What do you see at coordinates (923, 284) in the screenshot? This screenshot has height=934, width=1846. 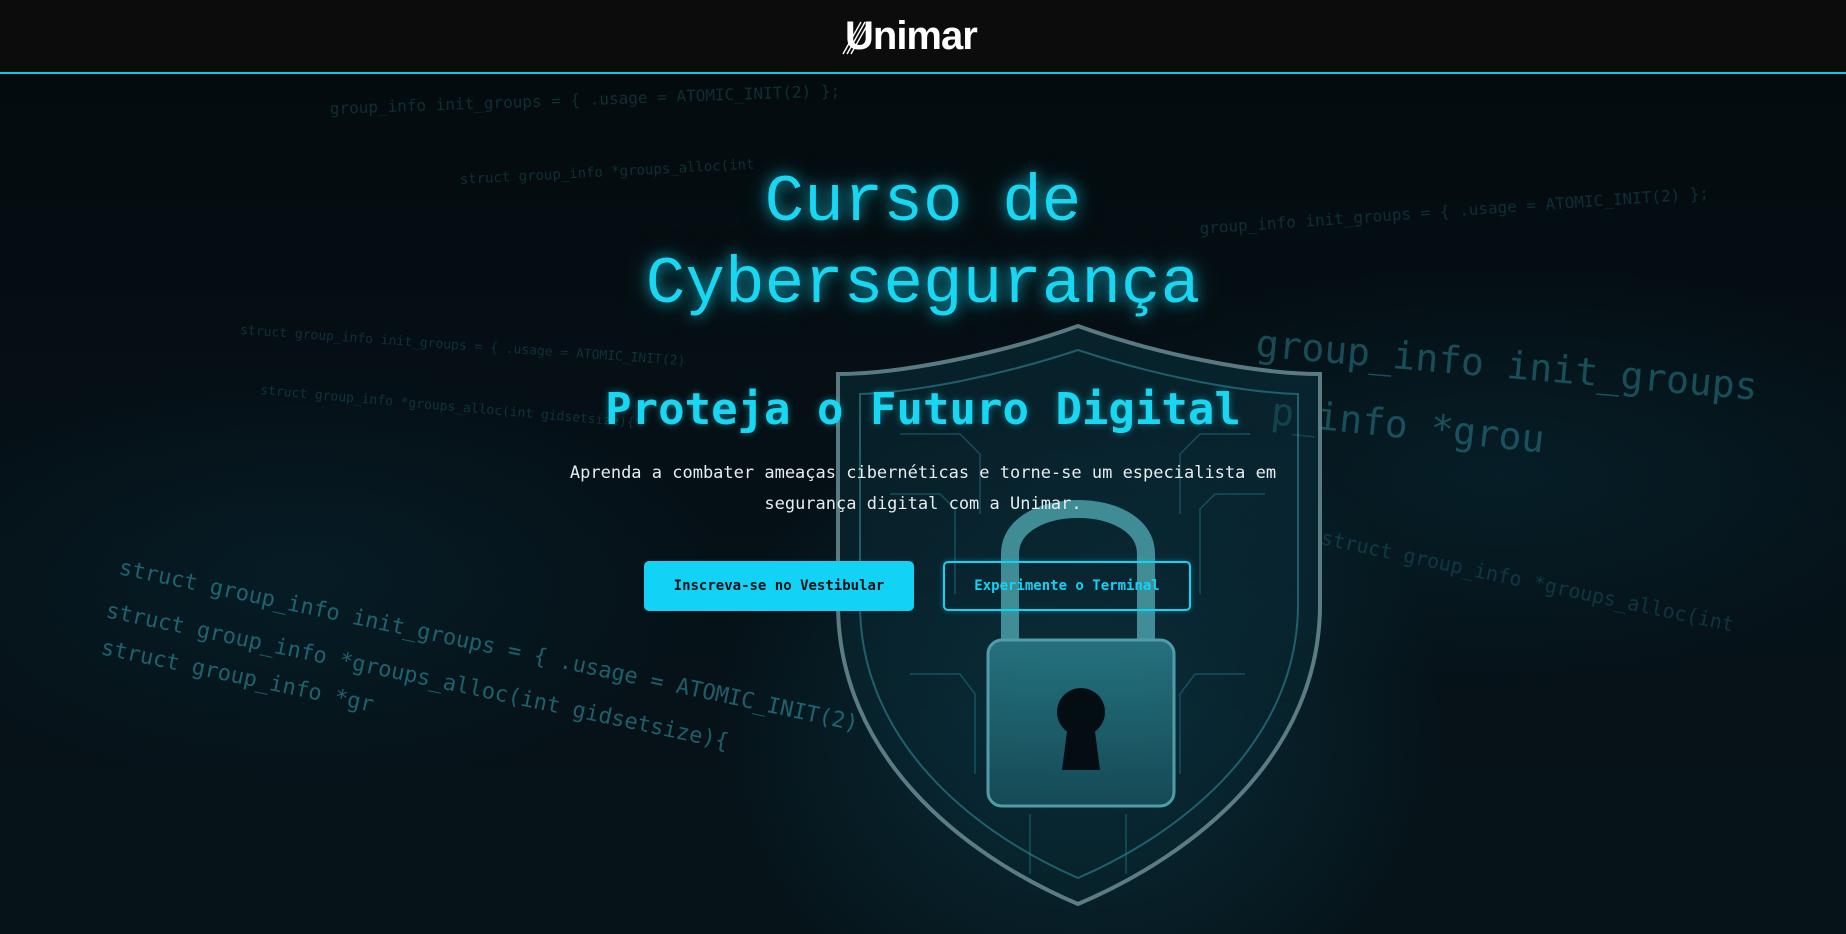 I see `title-line-2: Cybersegurança` at bounding box center [923, 284].